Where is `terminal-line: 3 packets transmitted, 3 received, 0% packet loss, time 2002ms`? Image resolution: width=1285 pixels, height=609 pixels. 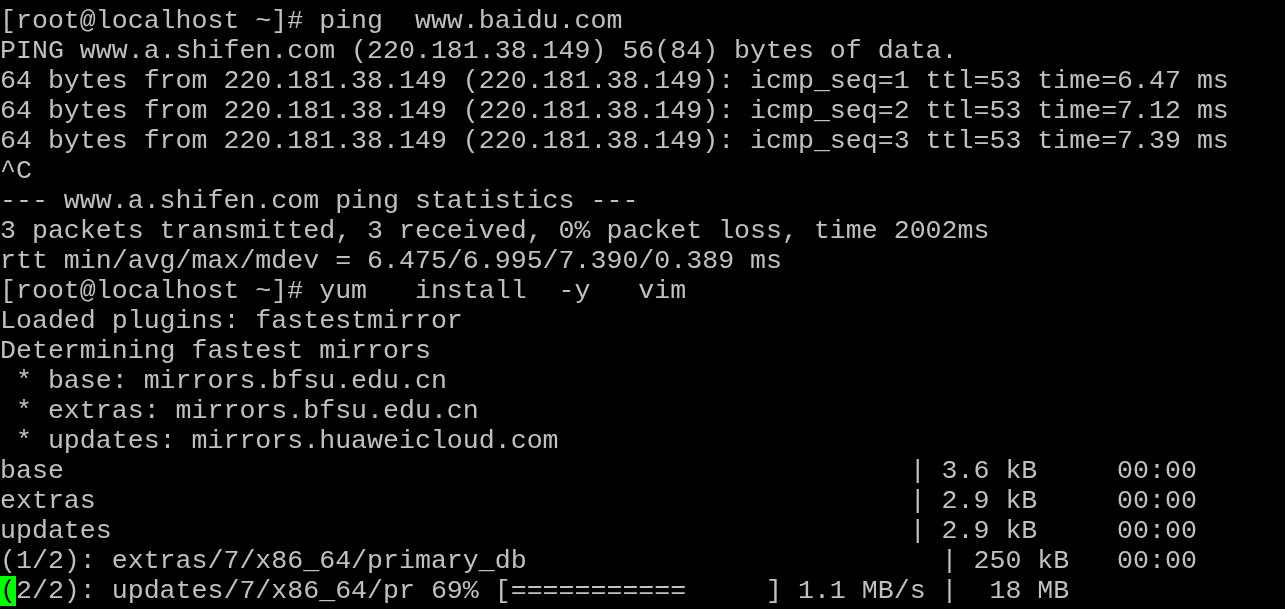 terminal-line: 3 packets transmitted, 3 received, 0% packet loss, time 2002ms is located at coordinates (495, 231).